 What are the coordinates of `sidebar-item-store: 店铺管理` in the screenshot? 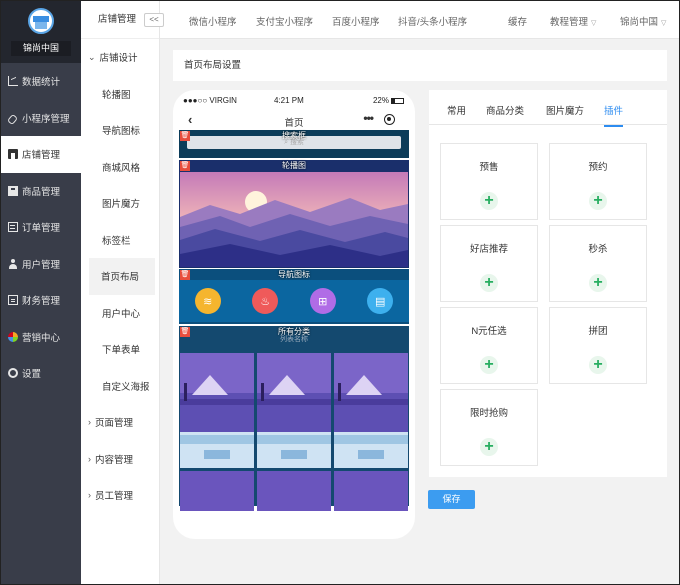 It's located at (41, 154).